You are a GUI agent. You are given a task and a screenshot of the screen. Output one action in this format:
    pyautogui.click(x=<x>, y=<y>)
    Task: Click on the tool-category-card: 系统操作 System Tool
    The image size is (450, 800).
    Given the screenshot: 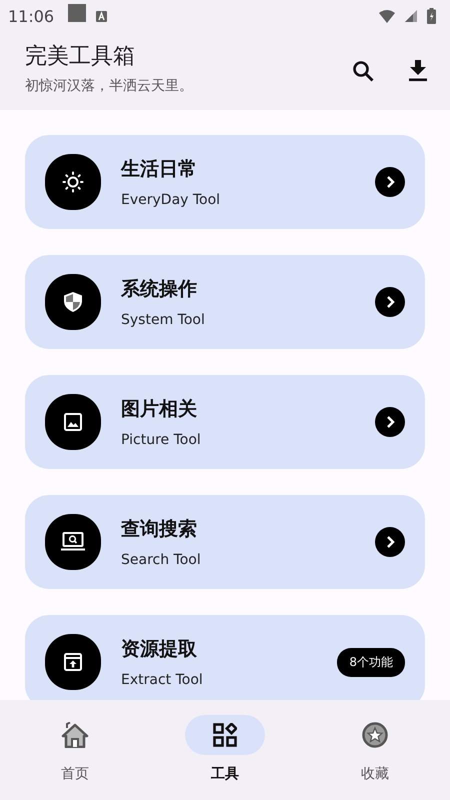 What is the action you would take?
    pyautogui.click(x=225, y=302)
    